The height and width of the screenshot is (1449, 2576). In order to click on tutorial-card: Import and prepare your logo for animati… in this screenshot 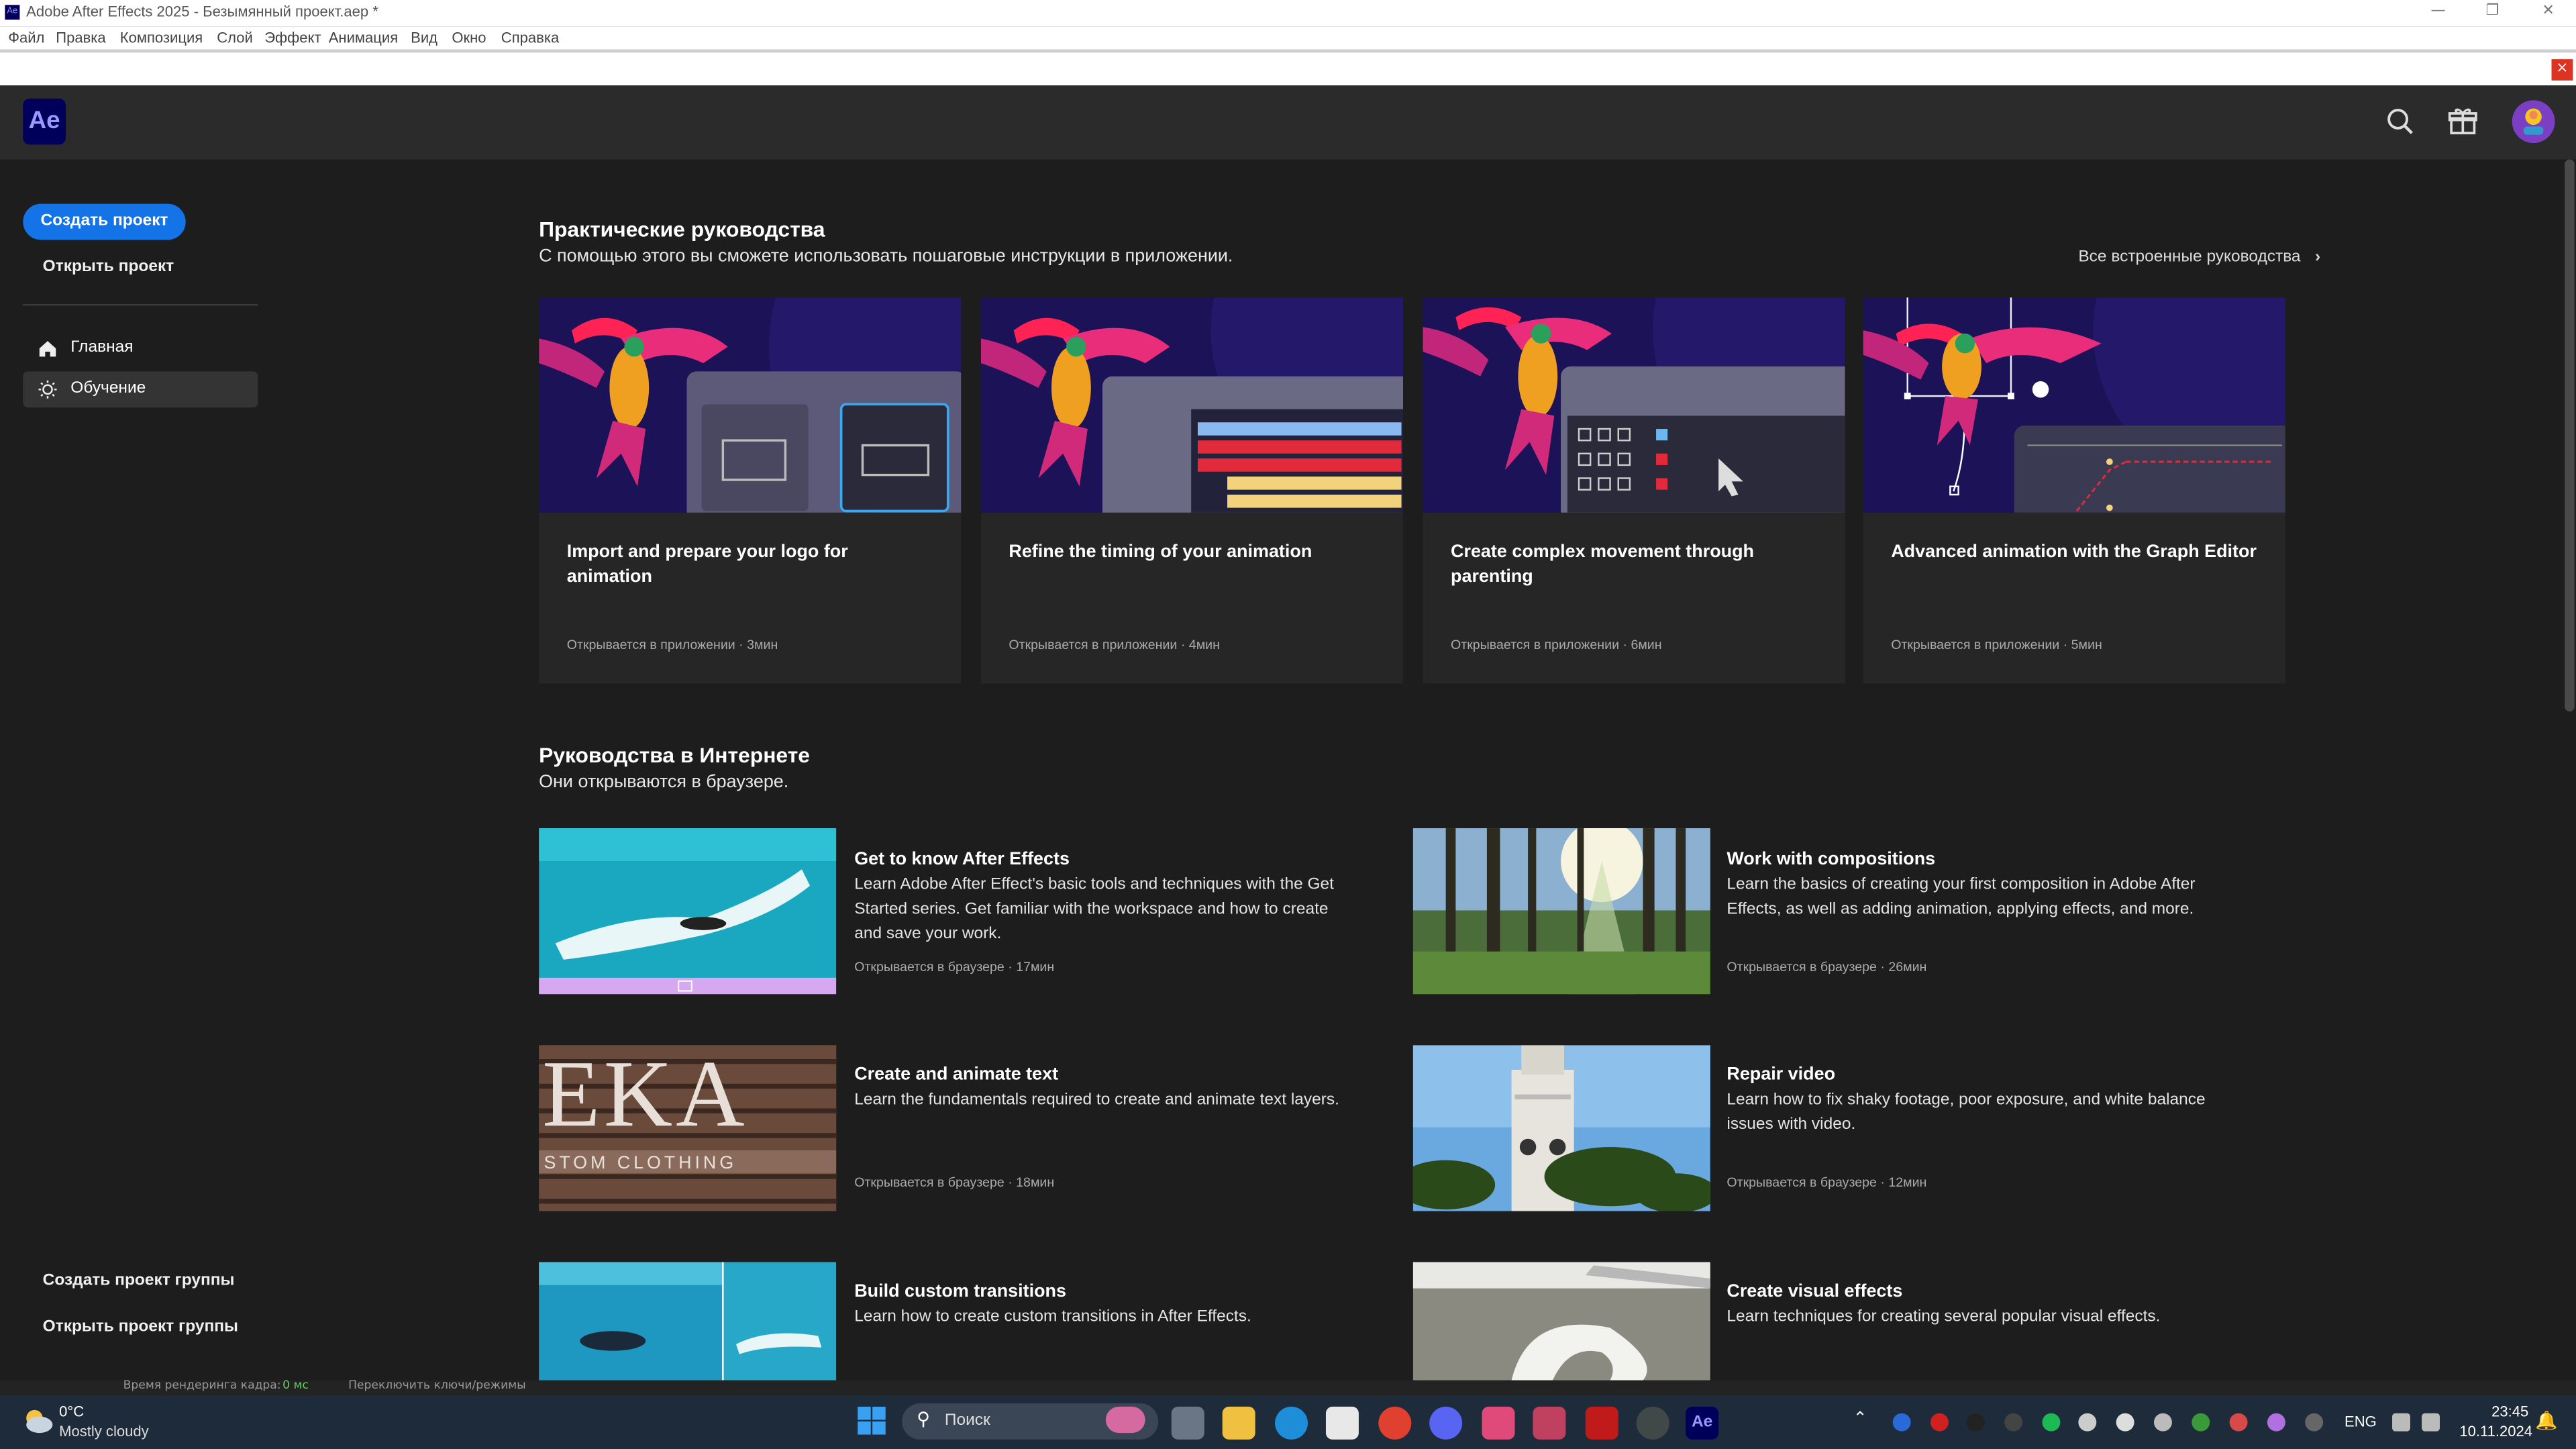, I will do `click(750, 490)`.